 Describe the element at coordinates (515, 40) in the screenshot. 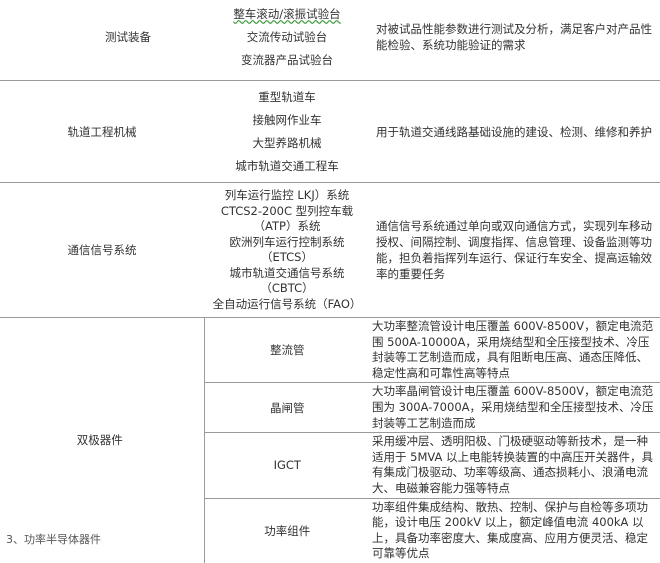

I see `description-cell: 对被试品性能参数进行测试及分析，满足客户对产品性能检验、系统功能验证的需求` at that location.